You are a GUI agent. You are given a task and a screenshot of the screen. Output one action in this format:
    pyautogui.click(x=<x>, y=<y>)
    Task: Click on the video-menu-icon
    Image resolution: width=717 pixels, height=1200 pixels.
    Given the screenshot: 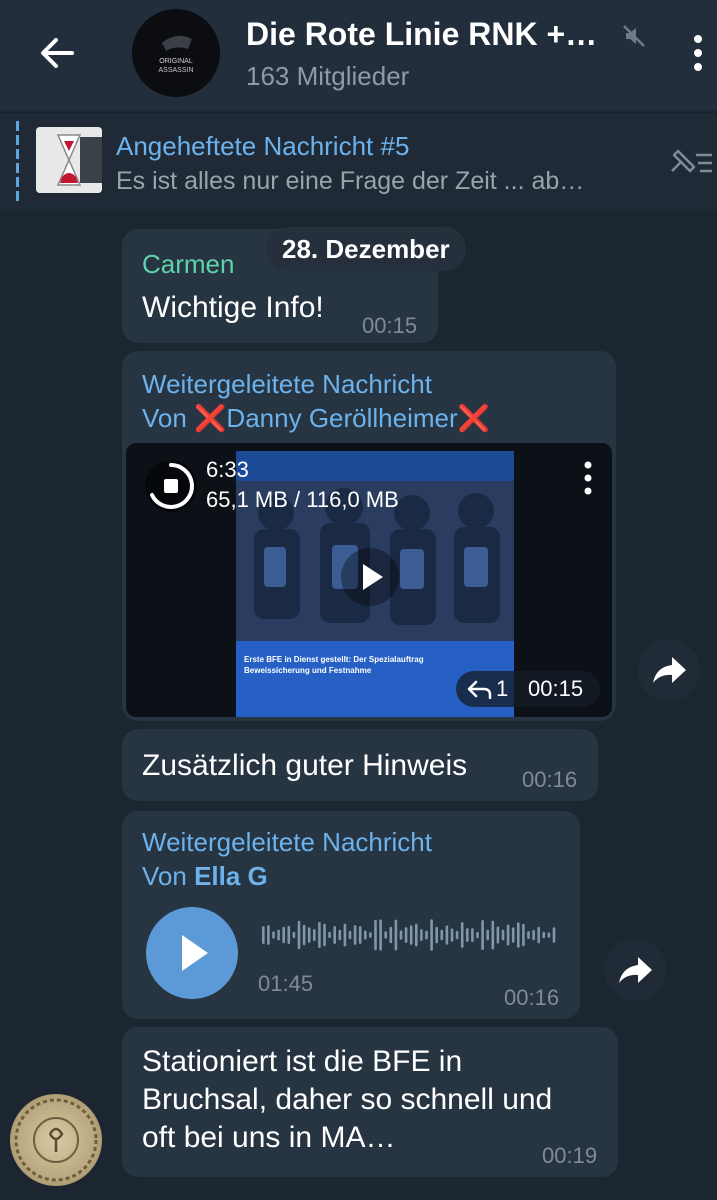 What is the action you would take?
    pyautogui.click(x=588, y=479)
    